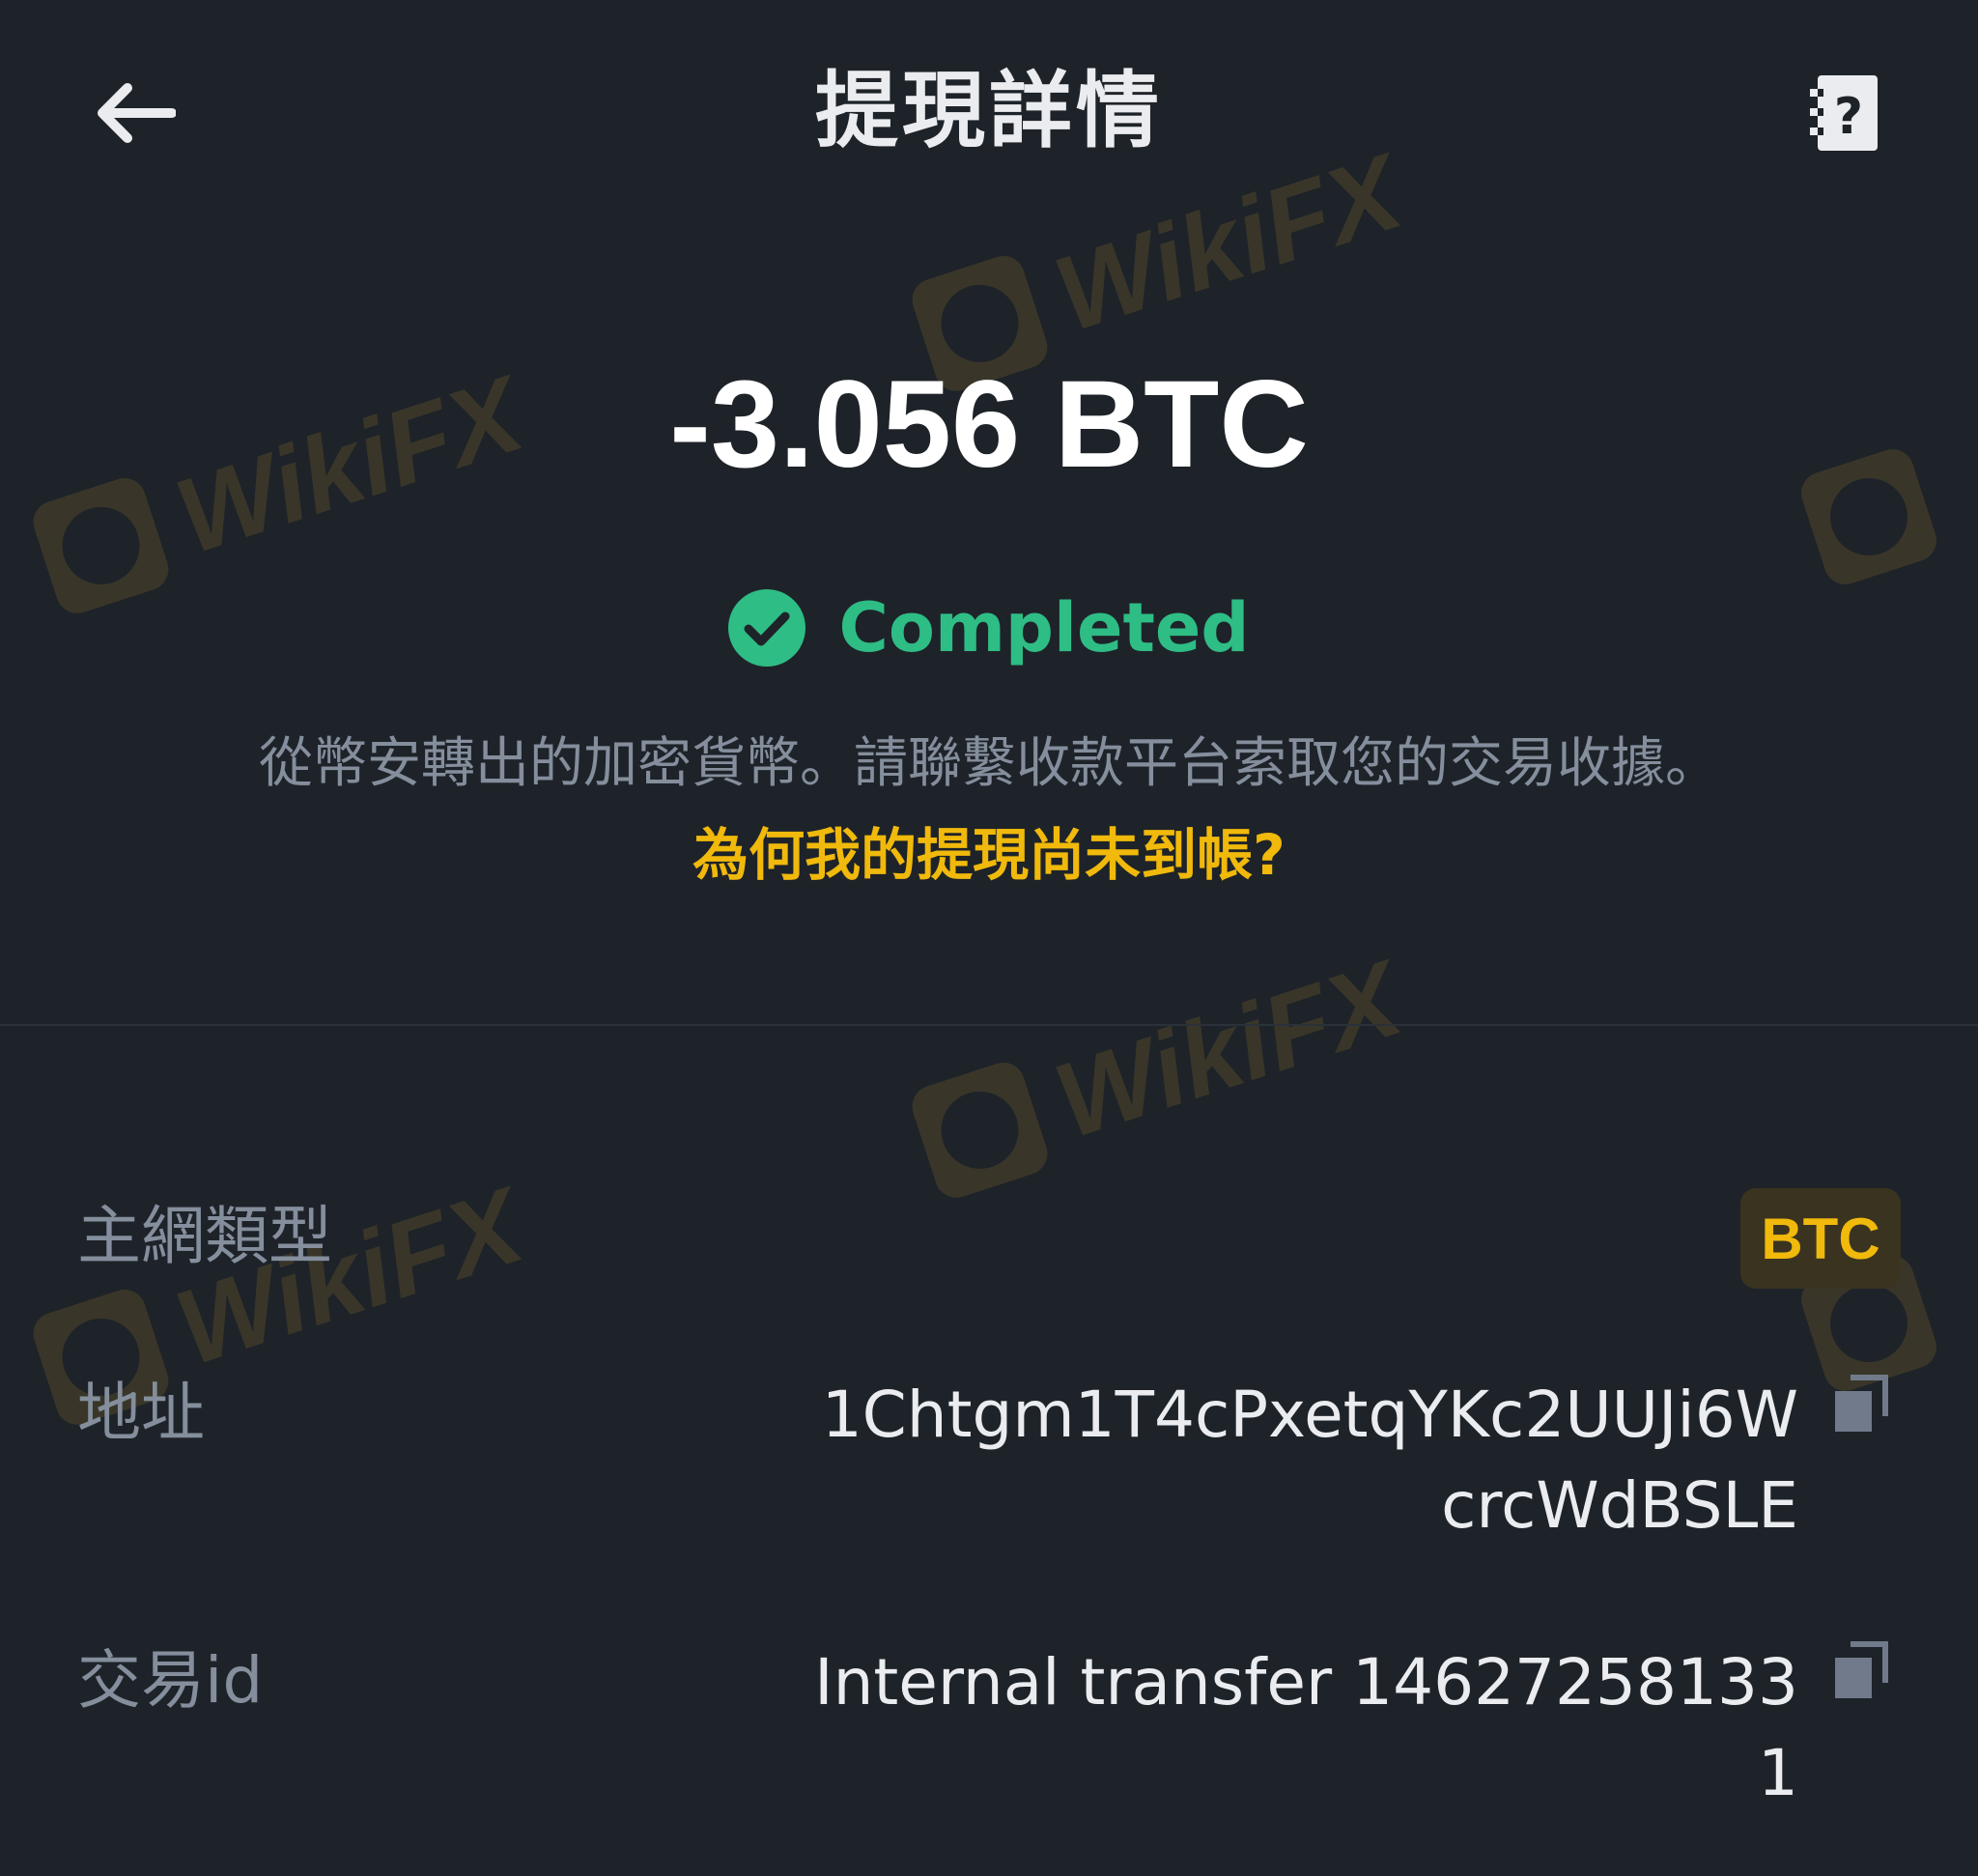  I want to click on help-document-icon: ?, so click(1844, 113).